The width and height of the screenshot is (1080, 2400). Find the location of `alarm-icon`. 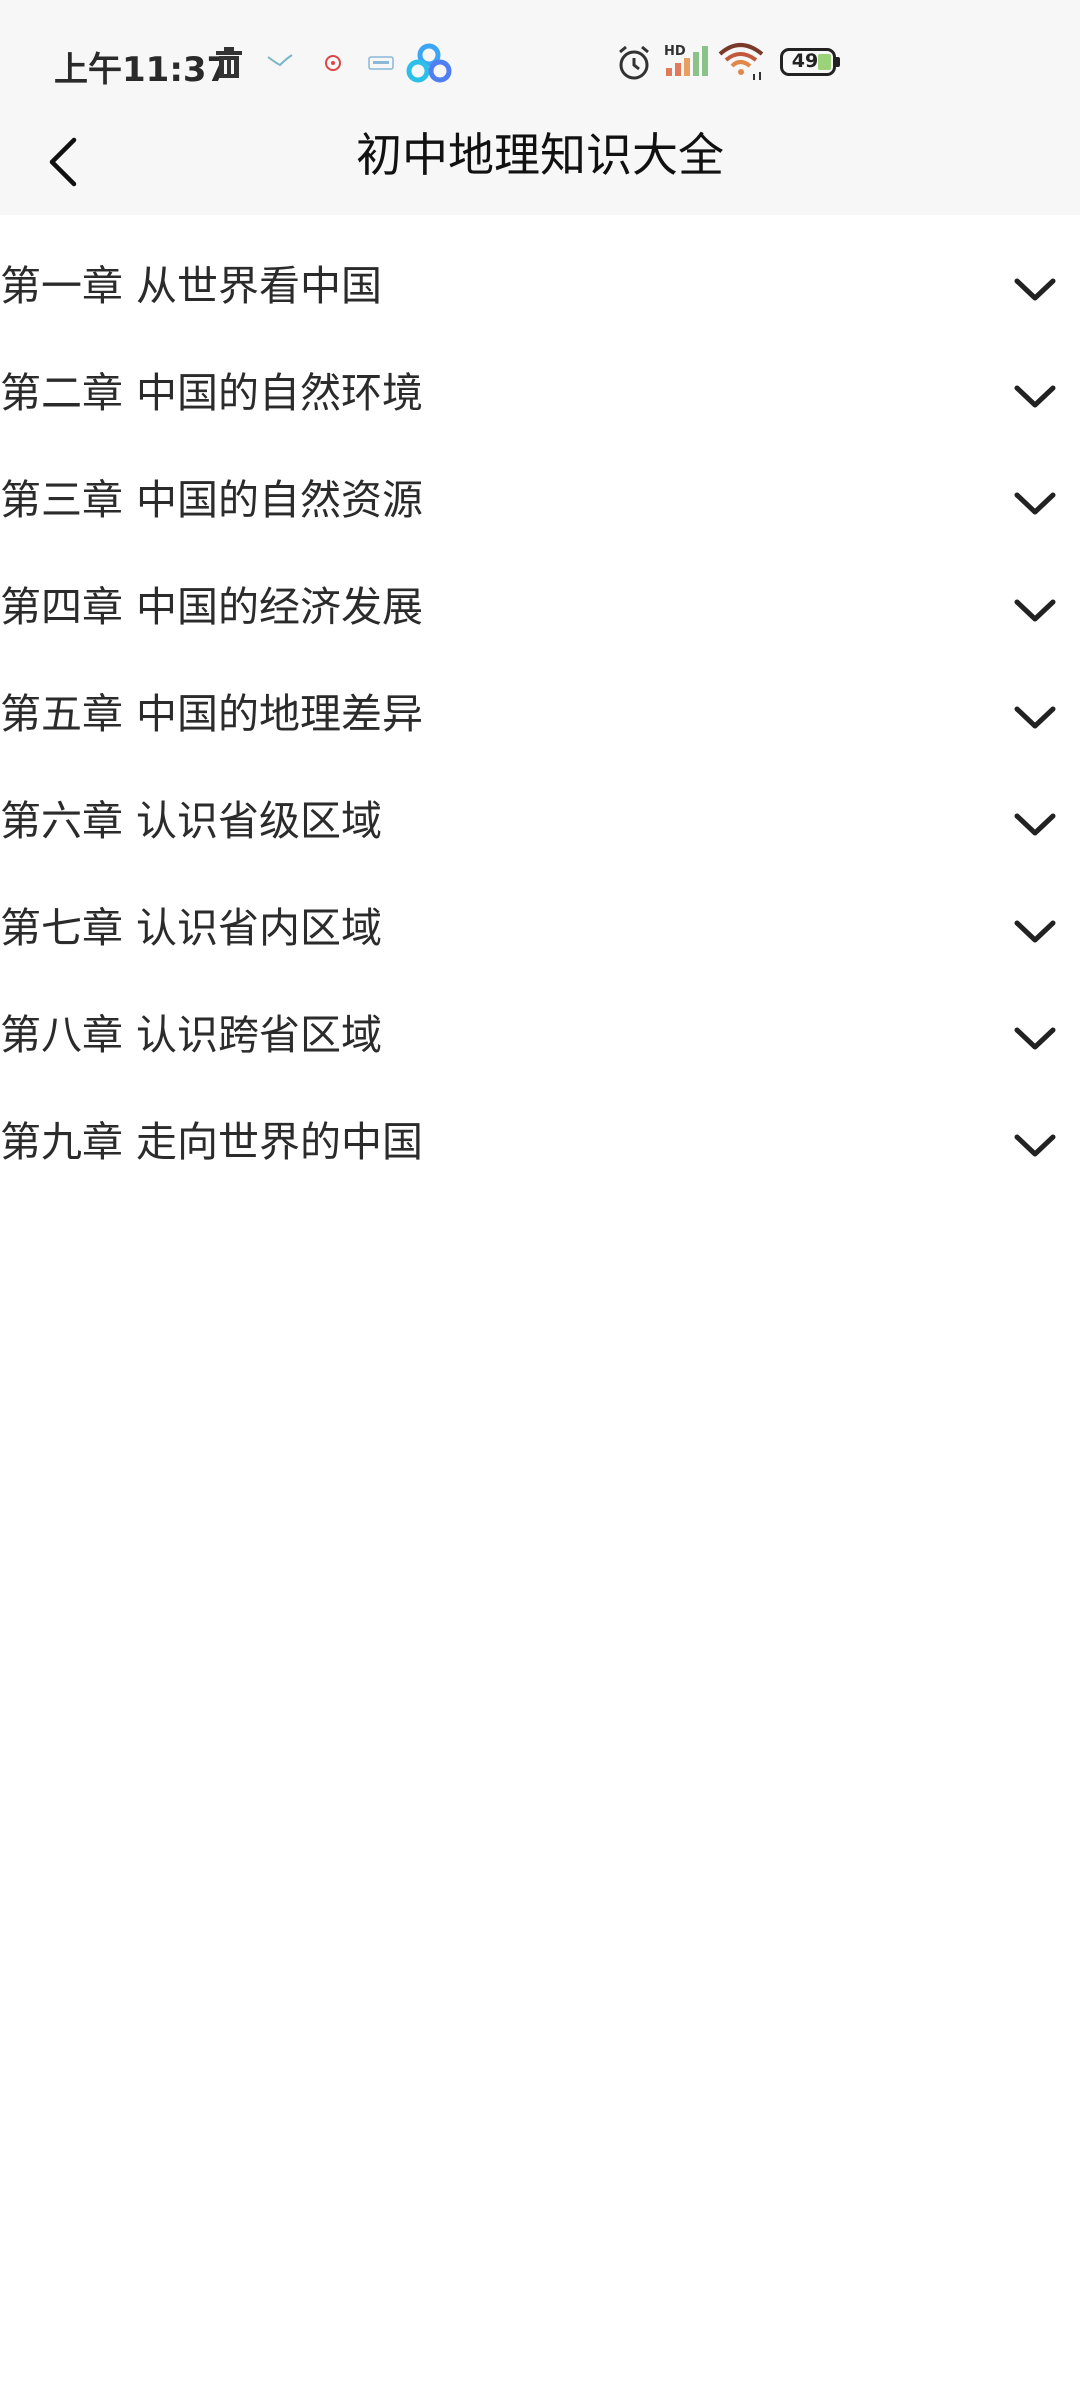

alarm-icon is located at coordinates (634, 62).